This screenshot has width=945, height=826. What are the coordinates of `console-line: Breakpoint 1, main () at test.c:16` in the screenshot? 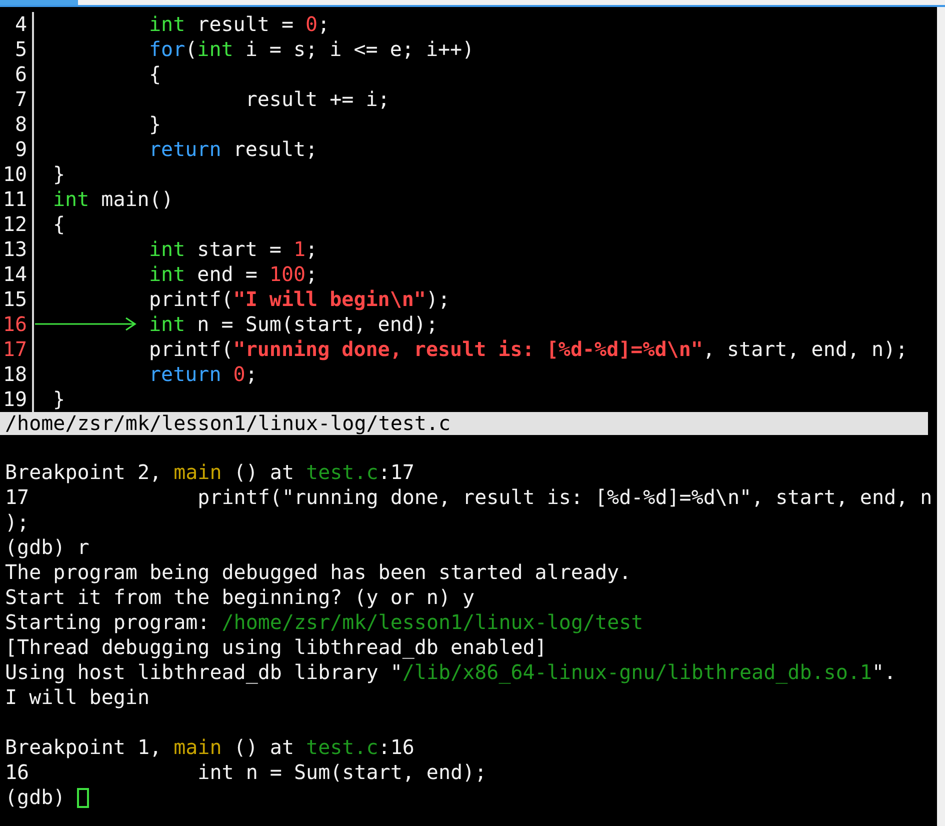 It's located at (209, 747).